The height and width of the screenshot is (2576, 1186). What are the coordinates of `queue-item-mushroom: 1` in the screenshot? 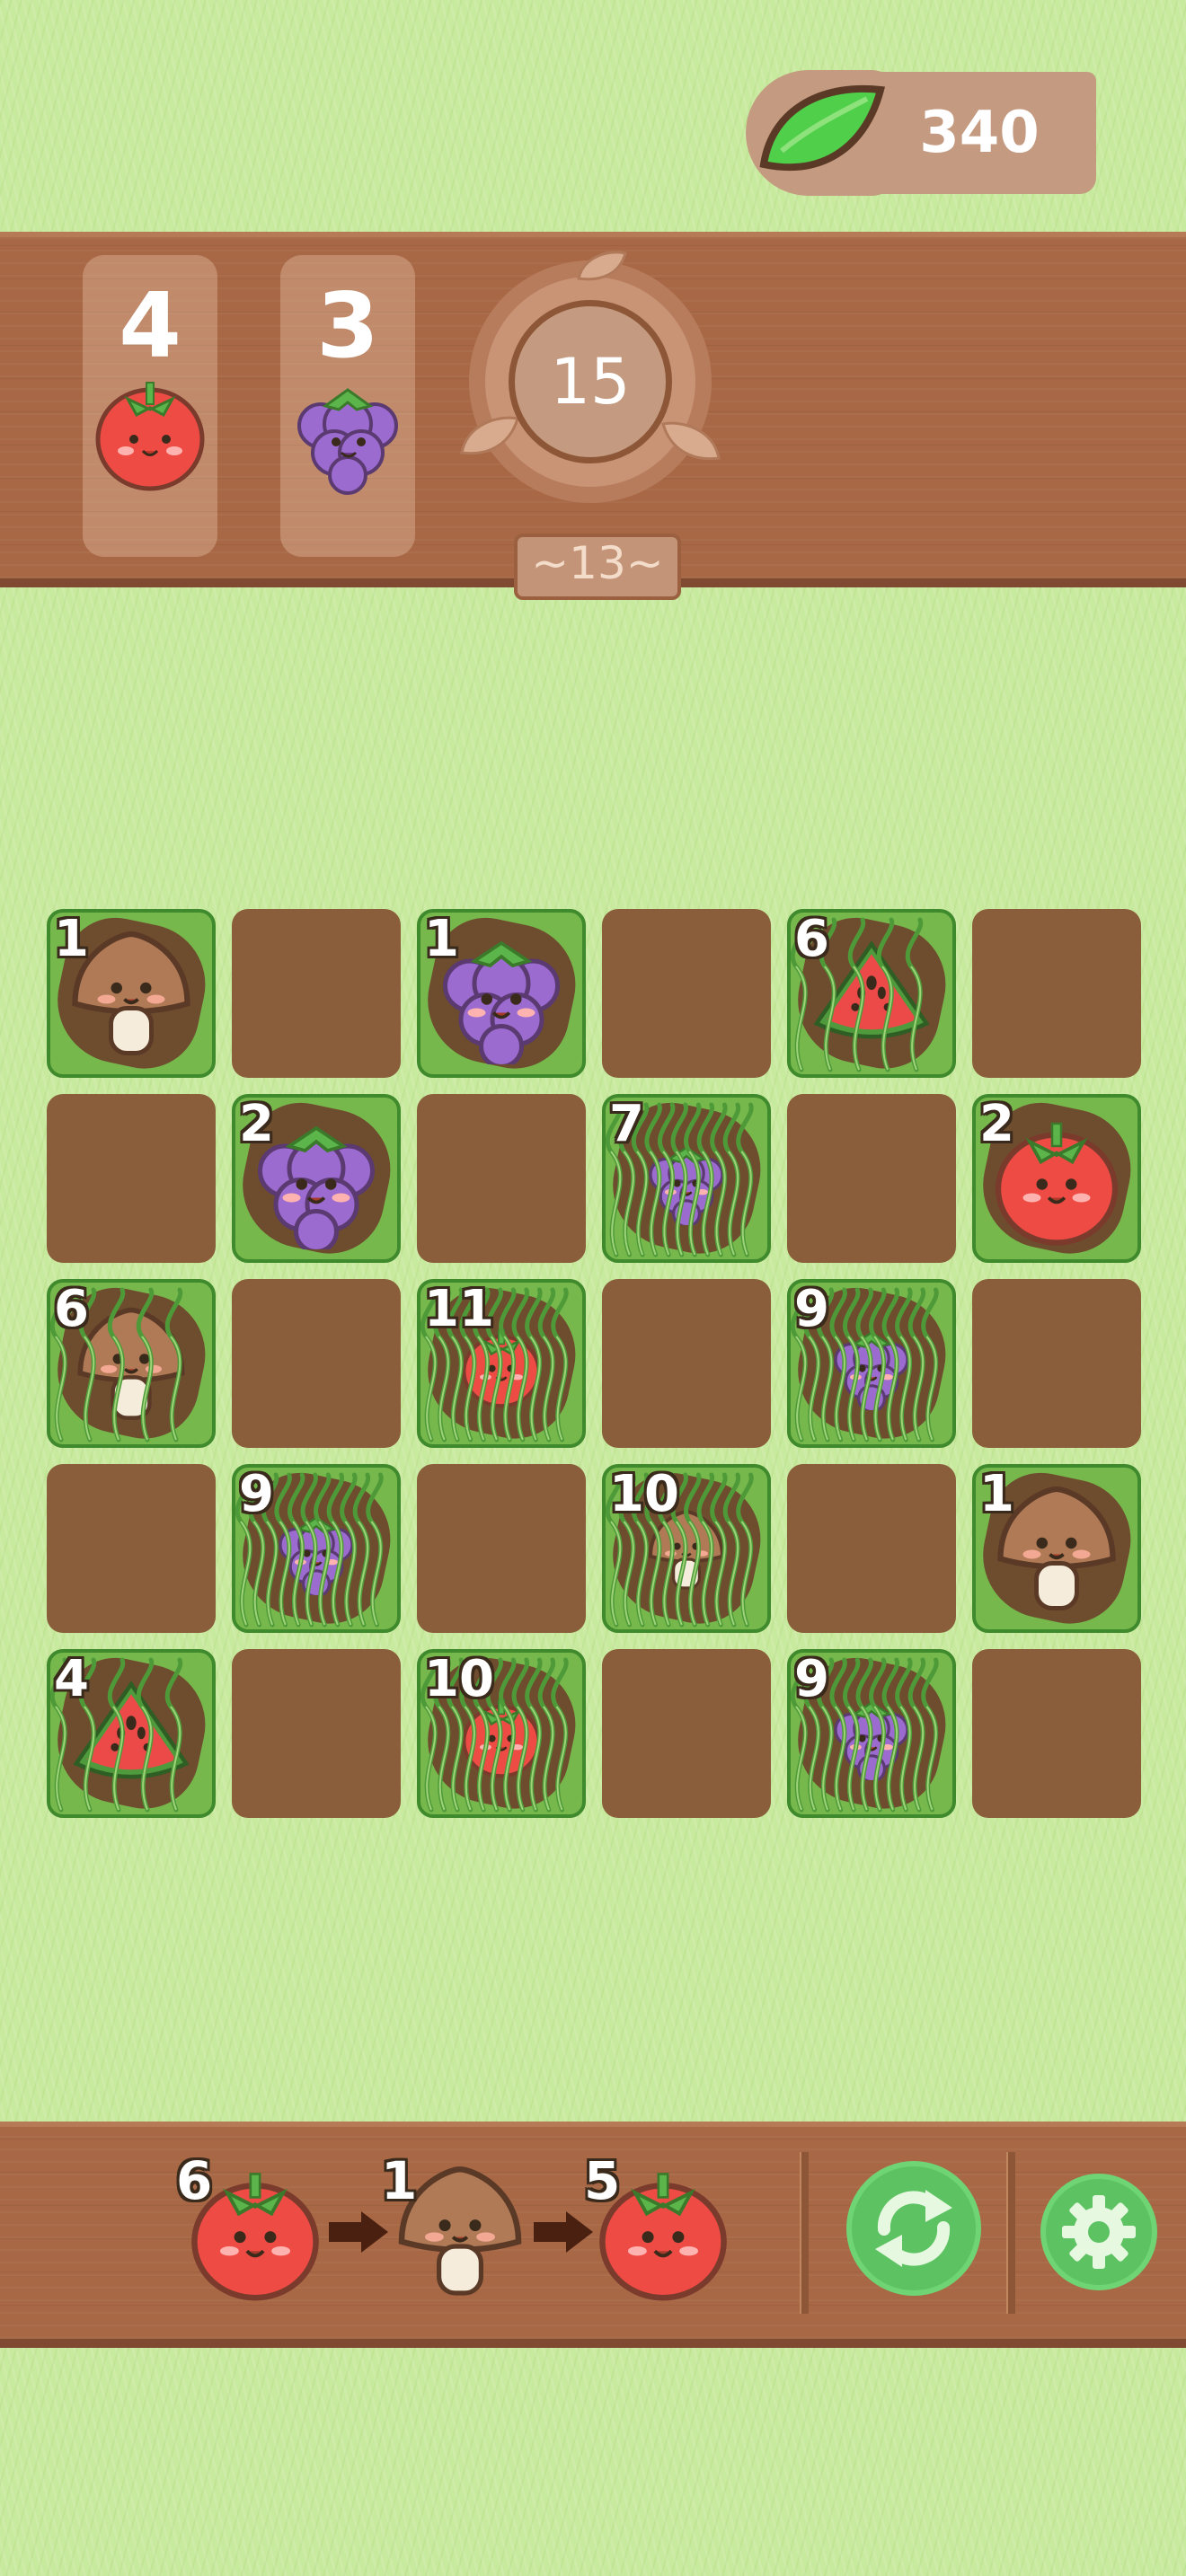 It's located at (457, 2230).